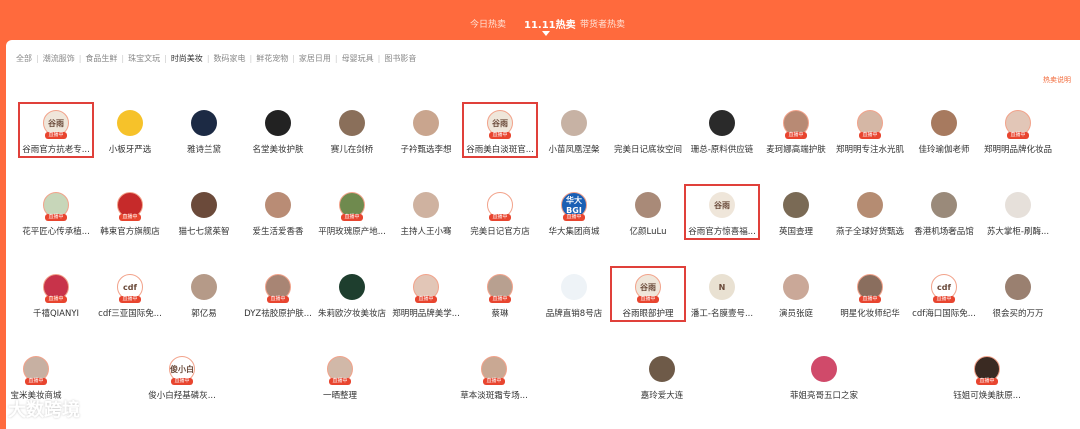  What do you see at coordinates (144, 58) in the screenshot?
I see `category-tab: 珠宝文玩` at bounding box center [144, 58].